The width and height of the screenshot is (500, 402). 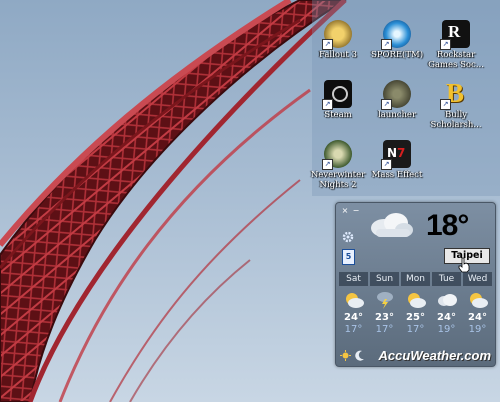 What do you see at coordinates (464, 265) in the screenshot?
I see `hand-cursor-icon` at bounding box center [464, 265].